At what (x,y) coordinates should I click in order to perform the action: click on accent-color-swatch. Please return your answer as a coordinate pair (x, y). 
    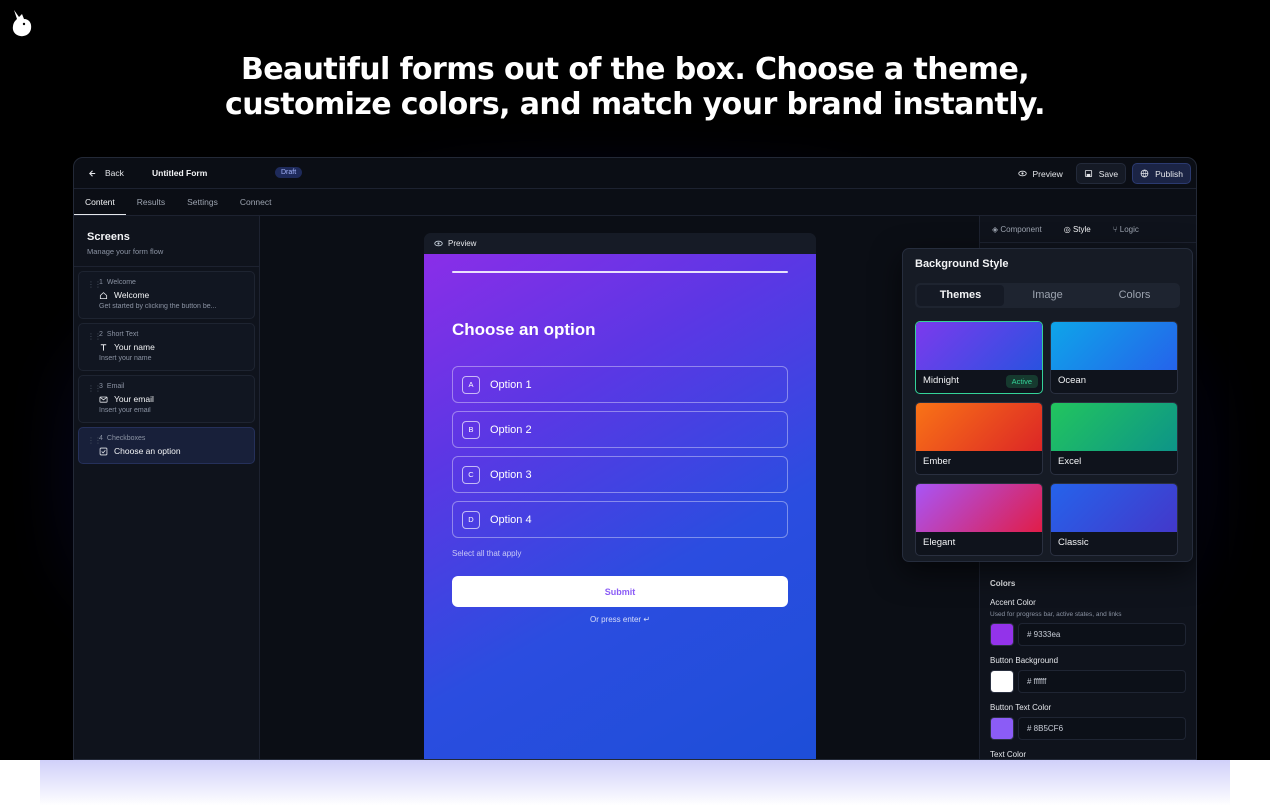
    Looking at the image, I should click on (1002, 634).